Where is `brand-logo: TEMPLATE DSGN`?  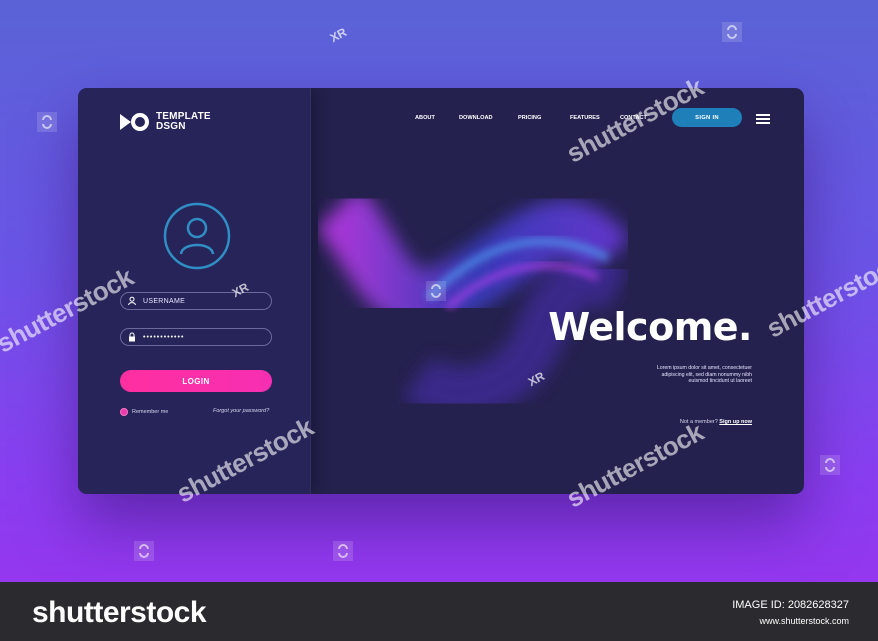 brand-logo: TEMPLATE DSGN is located at coordinates (165, 122).